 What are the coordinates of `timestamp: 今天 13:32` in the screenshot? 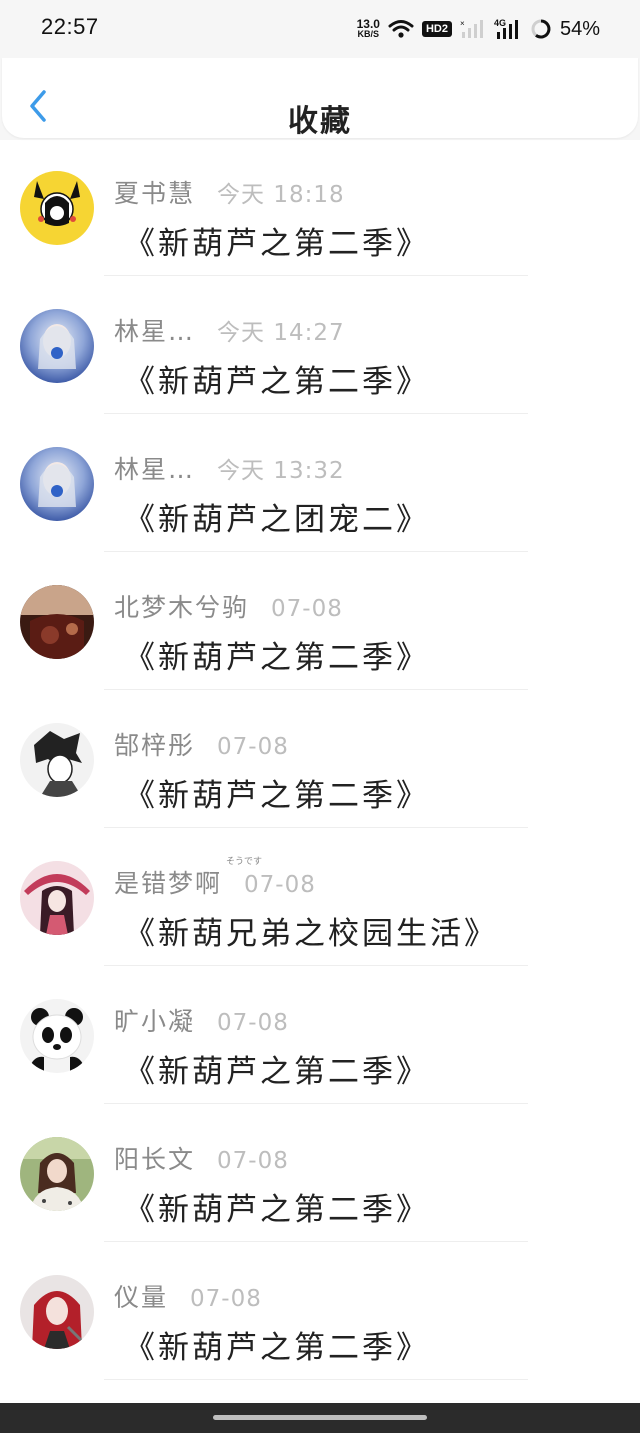 It's located at (281, 471).